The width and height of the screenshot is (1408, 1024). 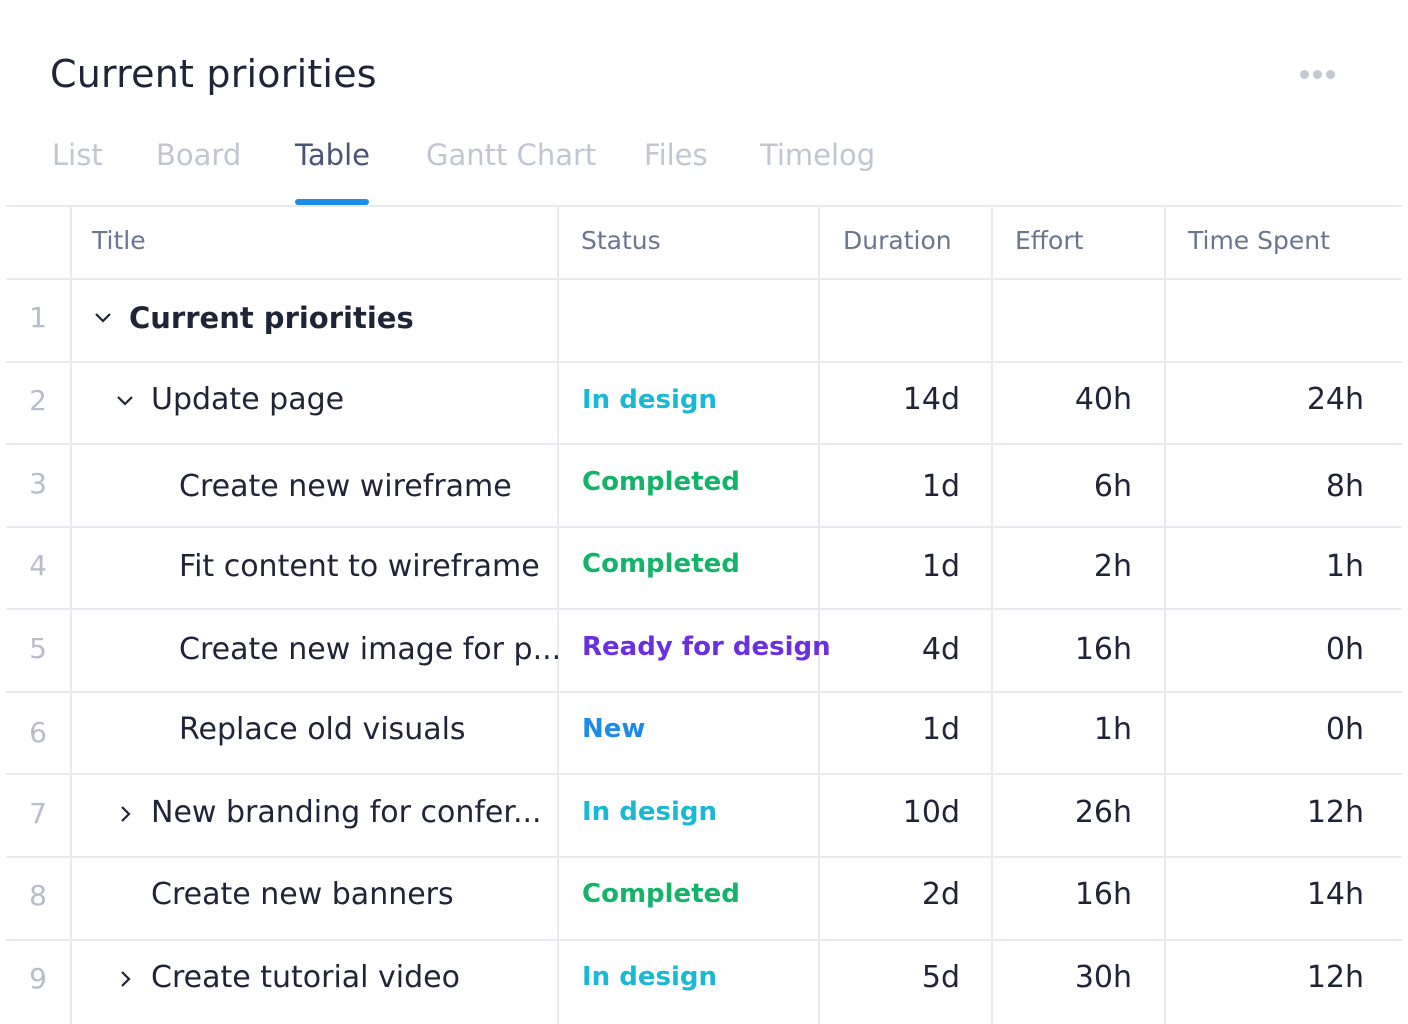 I want to click on page-title: Current priorities, so click(x=213, y=74).